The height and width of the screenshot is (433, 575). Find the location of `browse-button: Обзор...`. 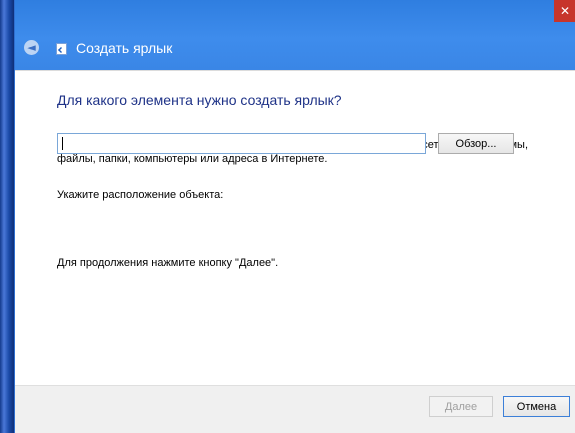

browse-button: Обзор... is located at coordinates (476, 143).